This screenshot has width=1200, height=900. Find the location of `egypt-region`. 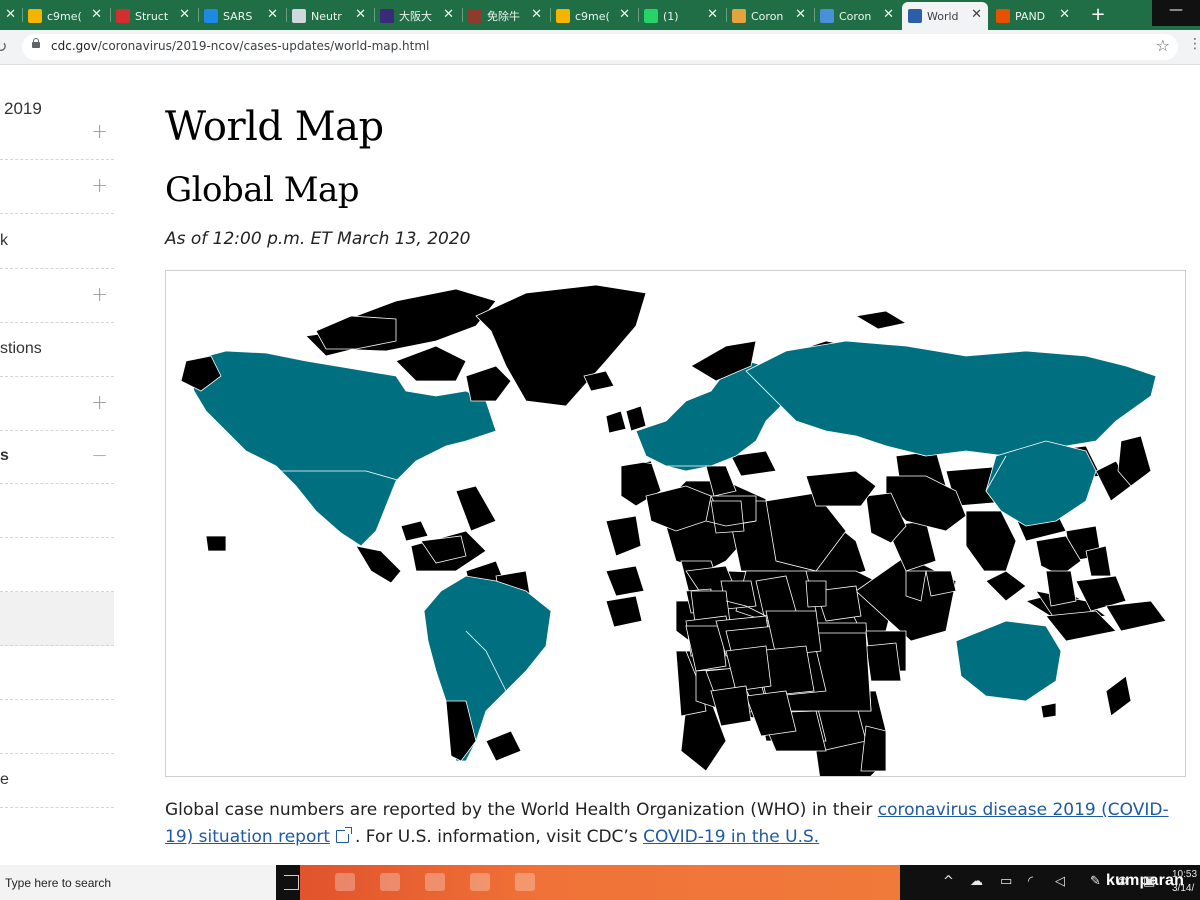

egypt-region is located at coordinates (727, 517).